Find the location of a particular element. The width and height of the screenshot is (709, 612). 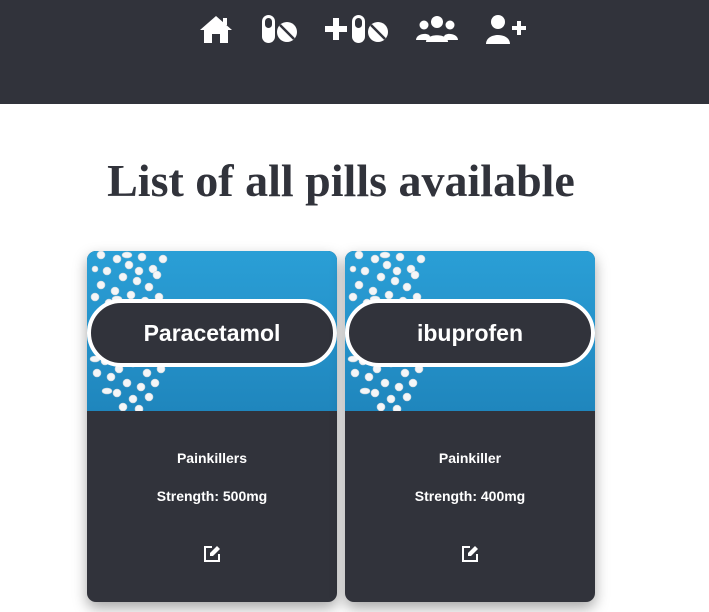

pill-name-badge: ibuprofen is located at coordinates (470, 333).